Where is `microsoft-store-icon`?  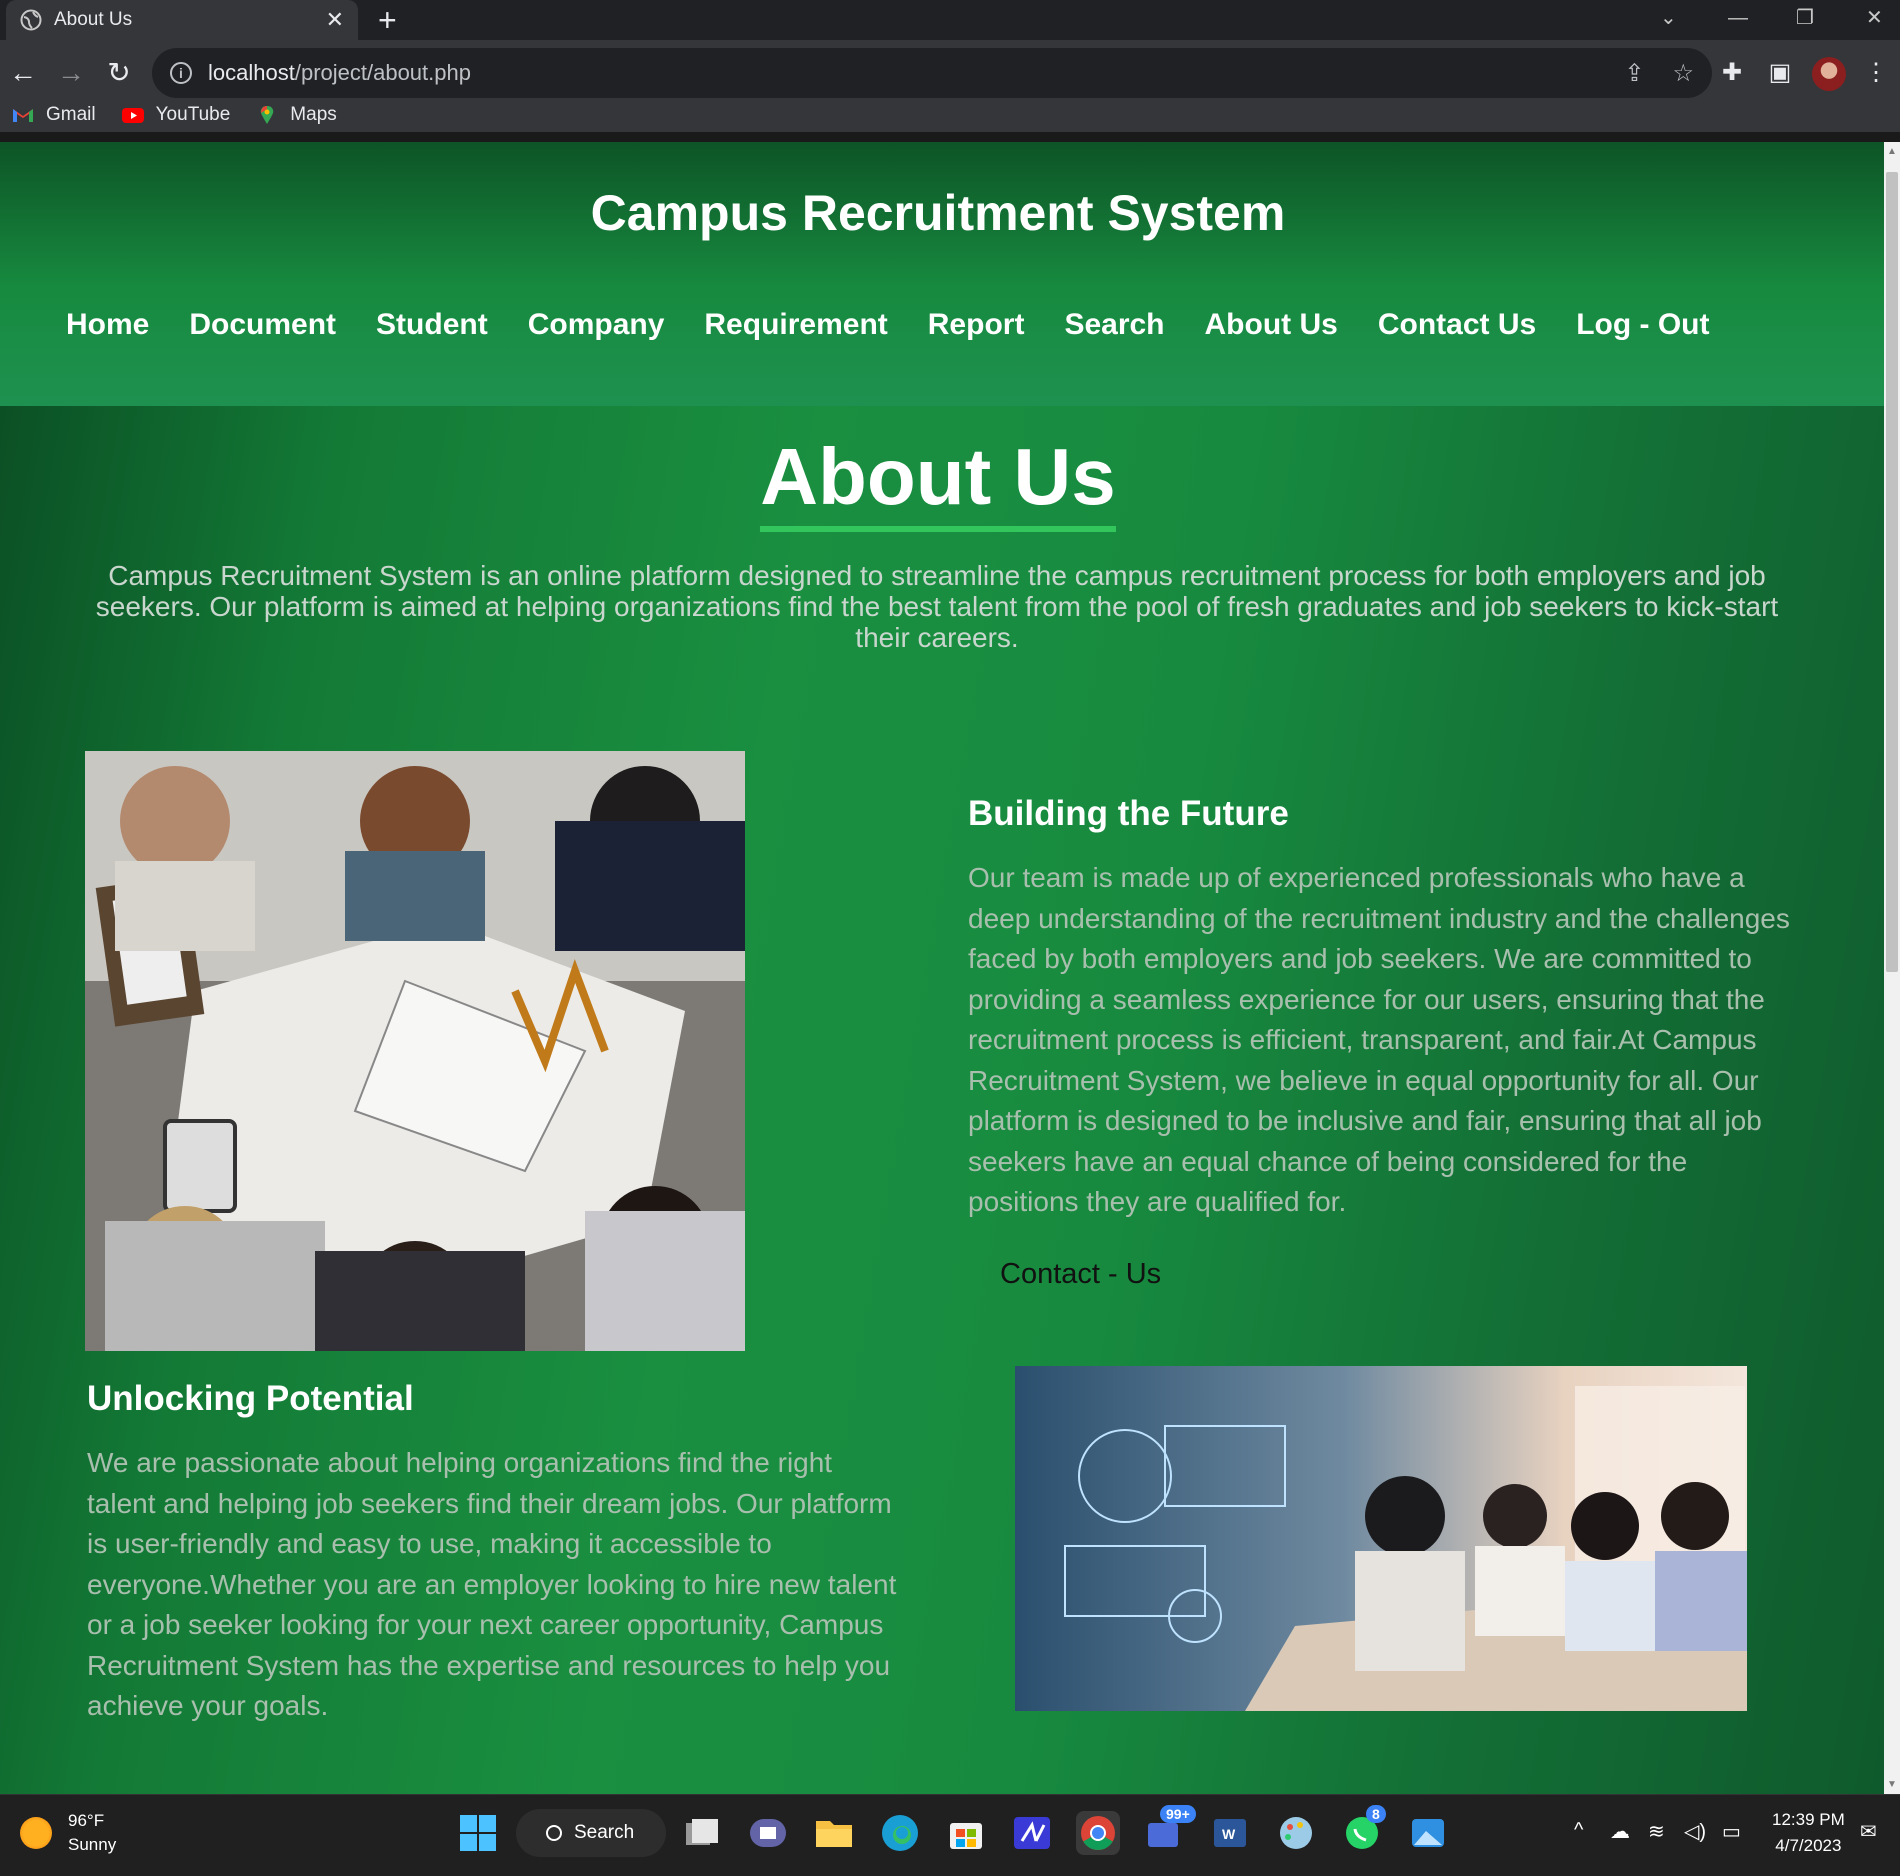 microsoft-store-icon is located at coordinates (966, 1833).